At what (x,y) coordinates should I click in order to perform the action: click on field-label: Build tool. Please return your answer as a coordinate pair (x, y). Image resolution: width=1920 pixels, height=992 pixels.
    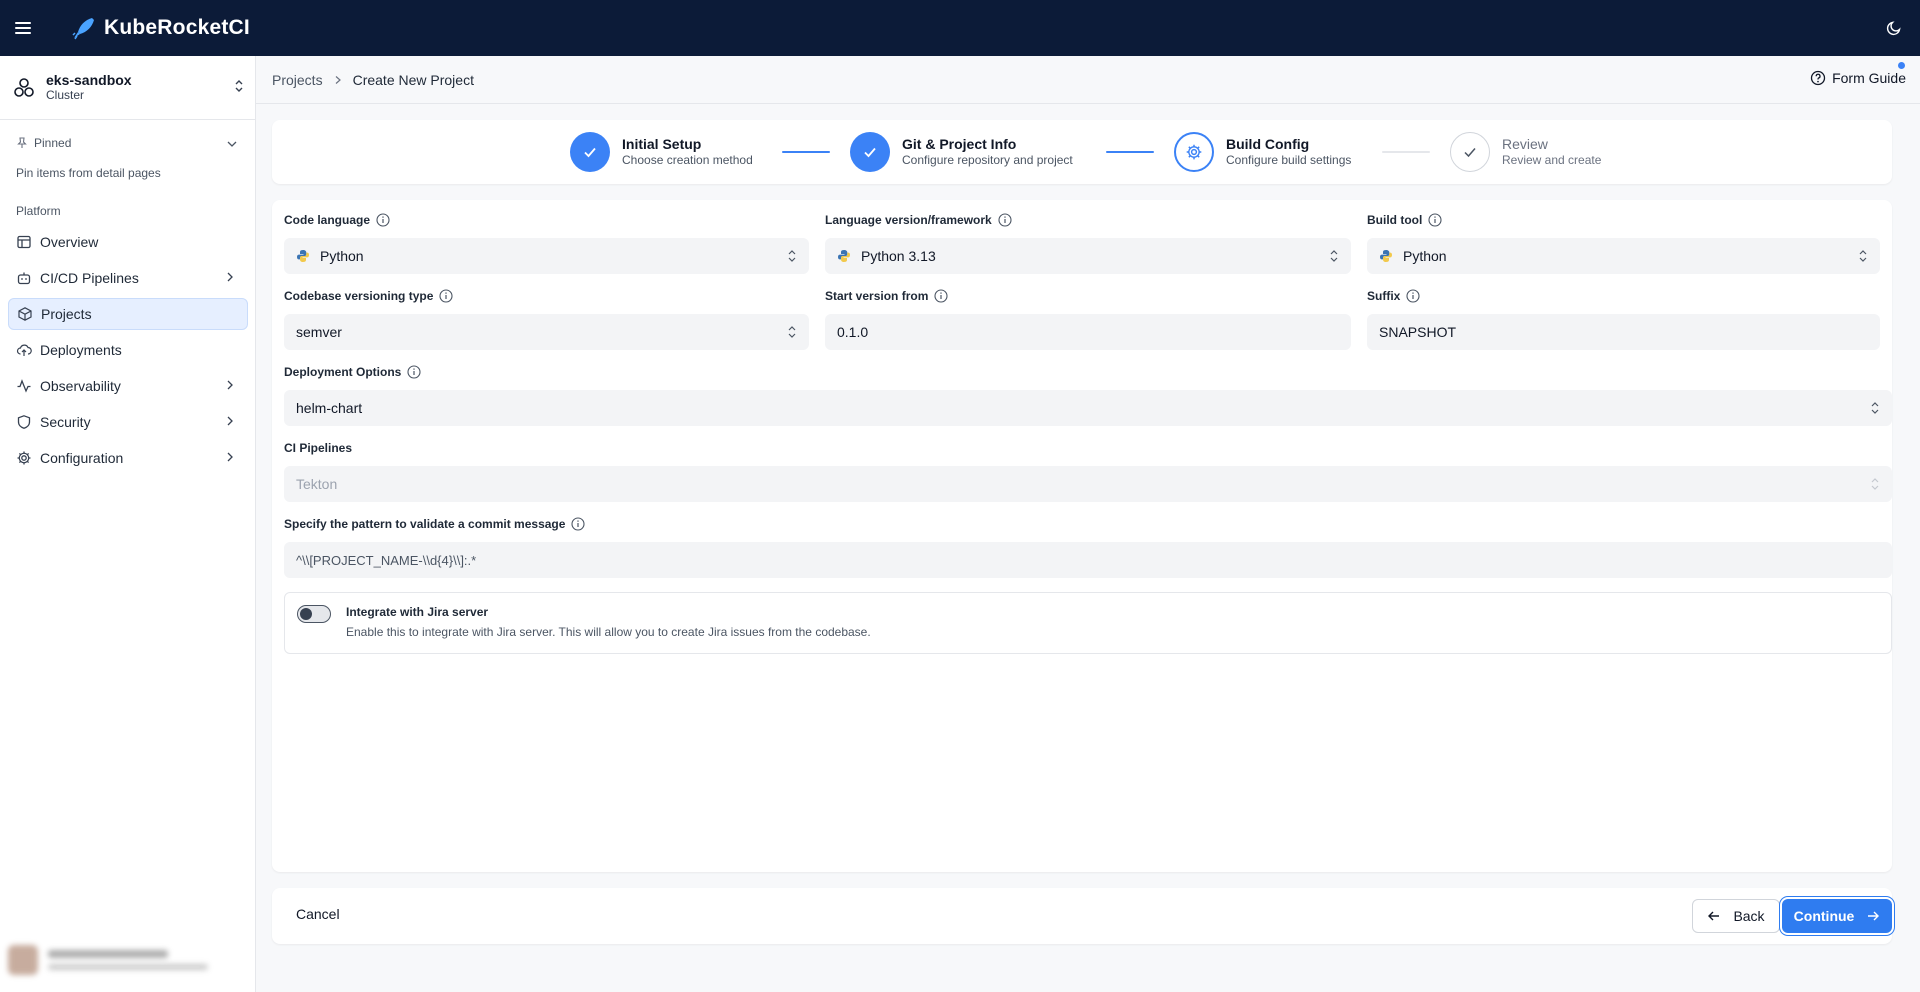
    Looking at the image, I should click on (1395, 220).